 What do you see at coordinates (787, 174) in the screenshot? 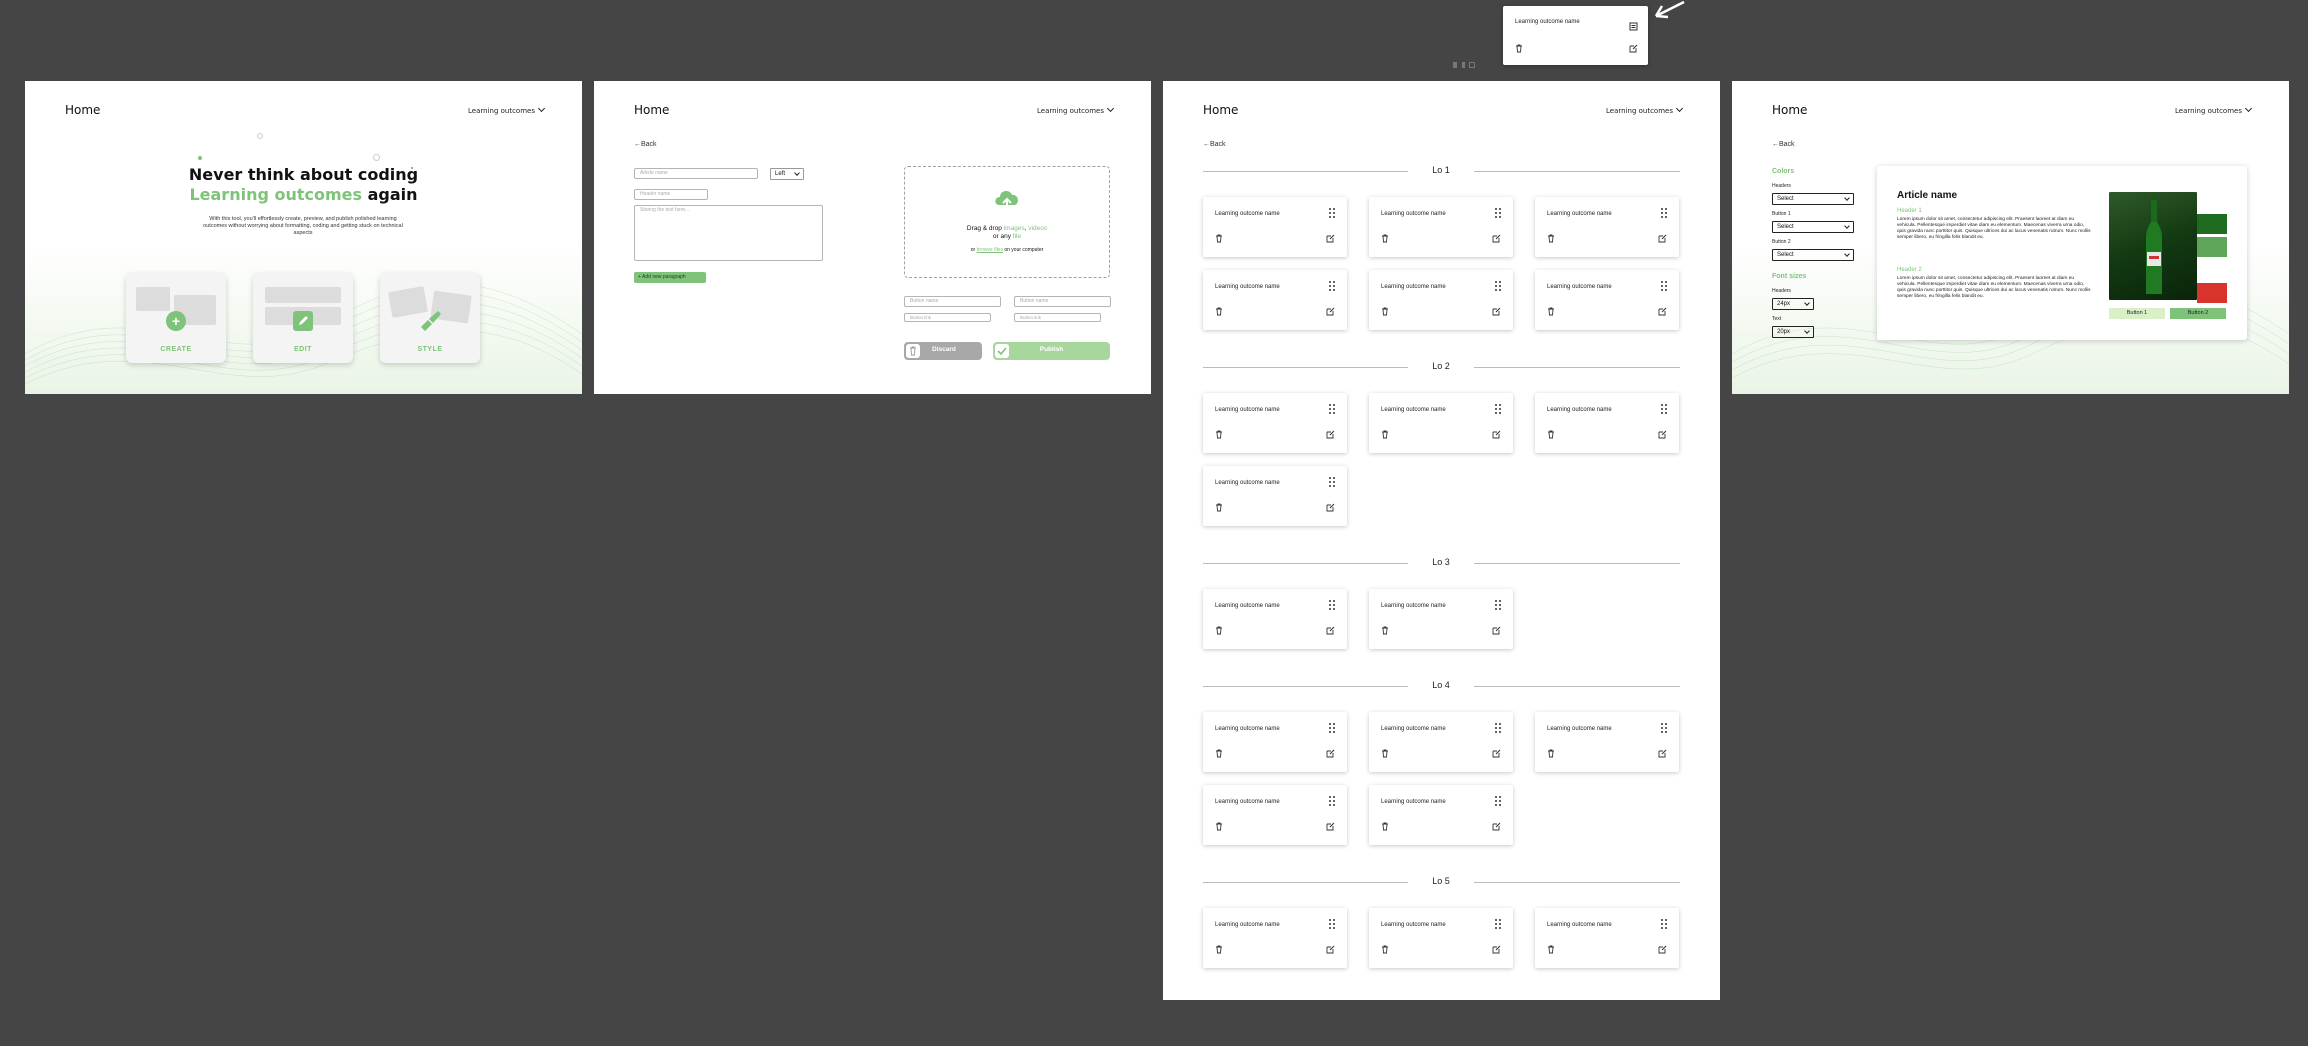
I see `align-select: Left` at bounding box center [787, 174].